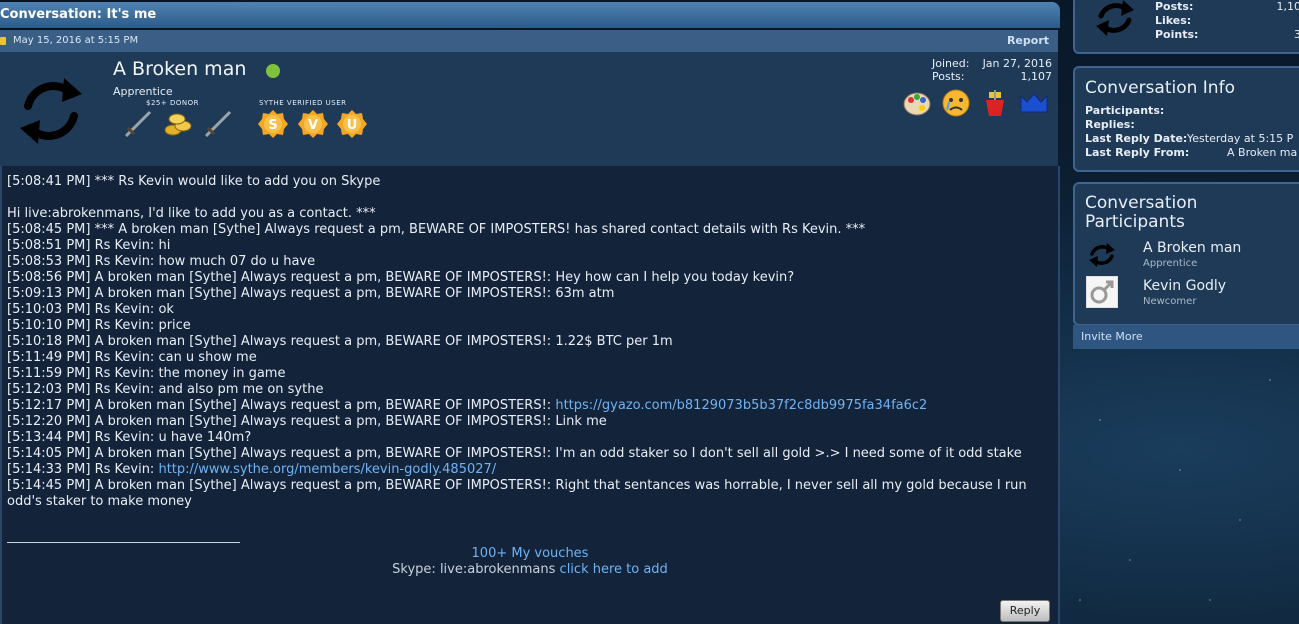 The height and width of the screenshot is (624, 1299). I want to click on chat-line-blank, so click(529, 198).